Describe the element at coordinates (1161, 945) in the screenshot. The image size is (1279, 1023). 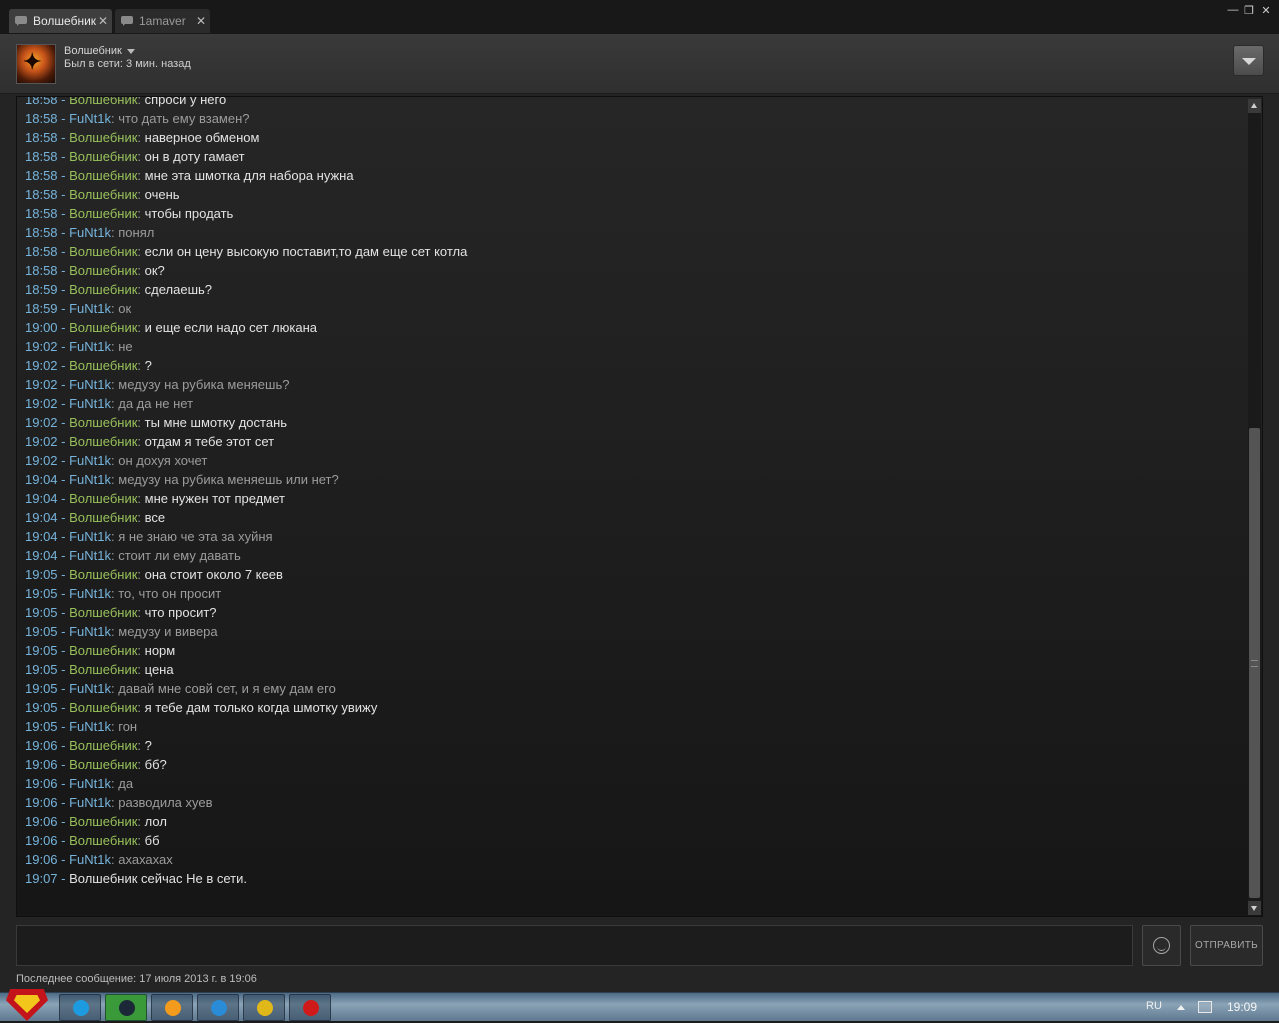
I see `emoticon-button` at that location.